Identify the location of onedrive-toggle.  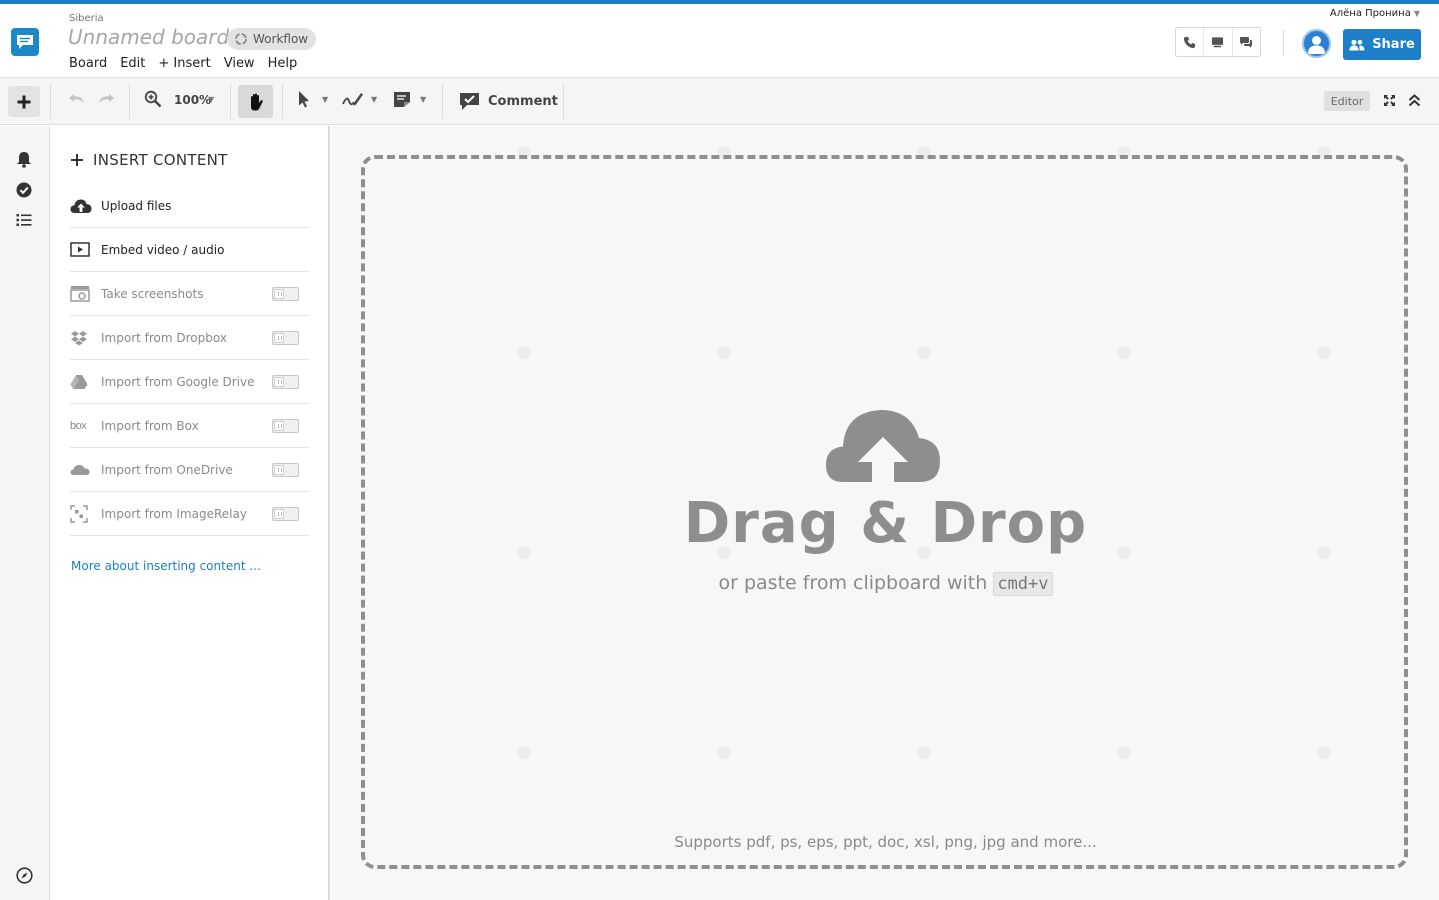
(285, 470).